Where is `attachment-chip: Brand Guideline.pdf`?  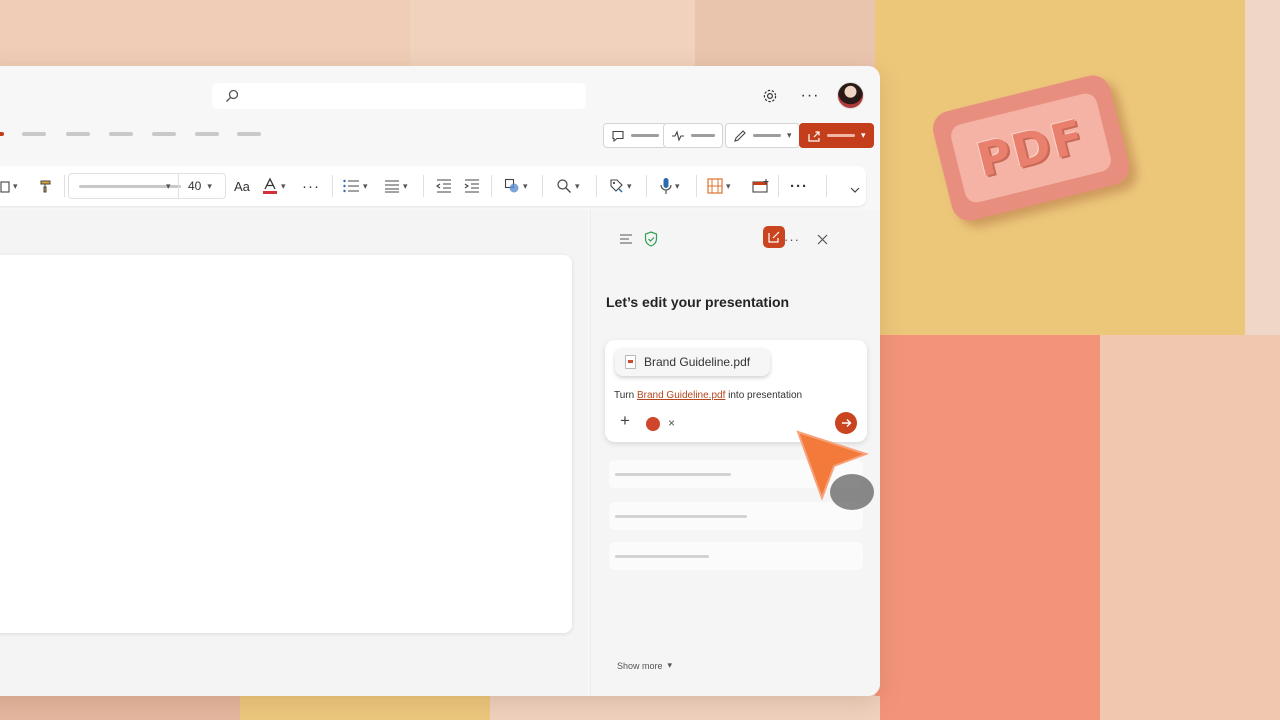 attachment-chip: Brand Guideline.pdf is located at coordinates (692, 362).